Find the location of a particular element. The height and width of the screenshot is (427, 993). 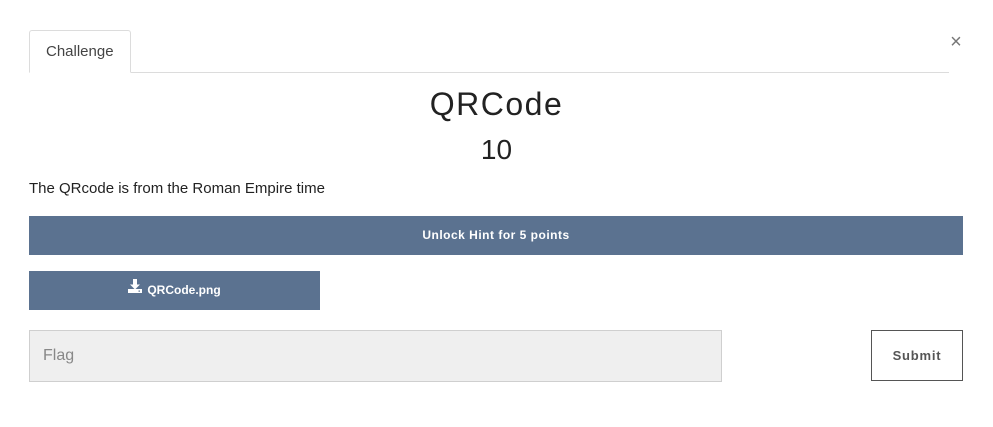

tab-challenge: Challenge is located at coordinates (80, 51).